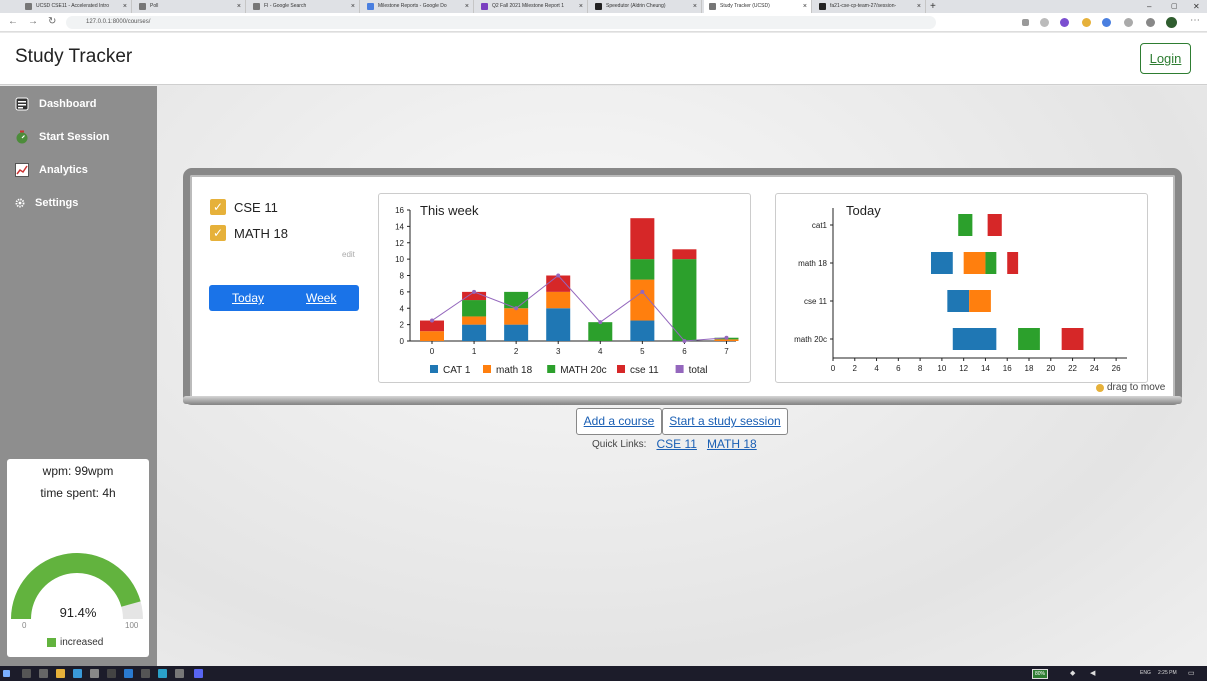 This screenshot has height=681, width=1207. What do you see at coordinates (62, 137) in the screenshot?
I see `sidebar-item-start-session: Start Session` at bounding box center [62, 137].